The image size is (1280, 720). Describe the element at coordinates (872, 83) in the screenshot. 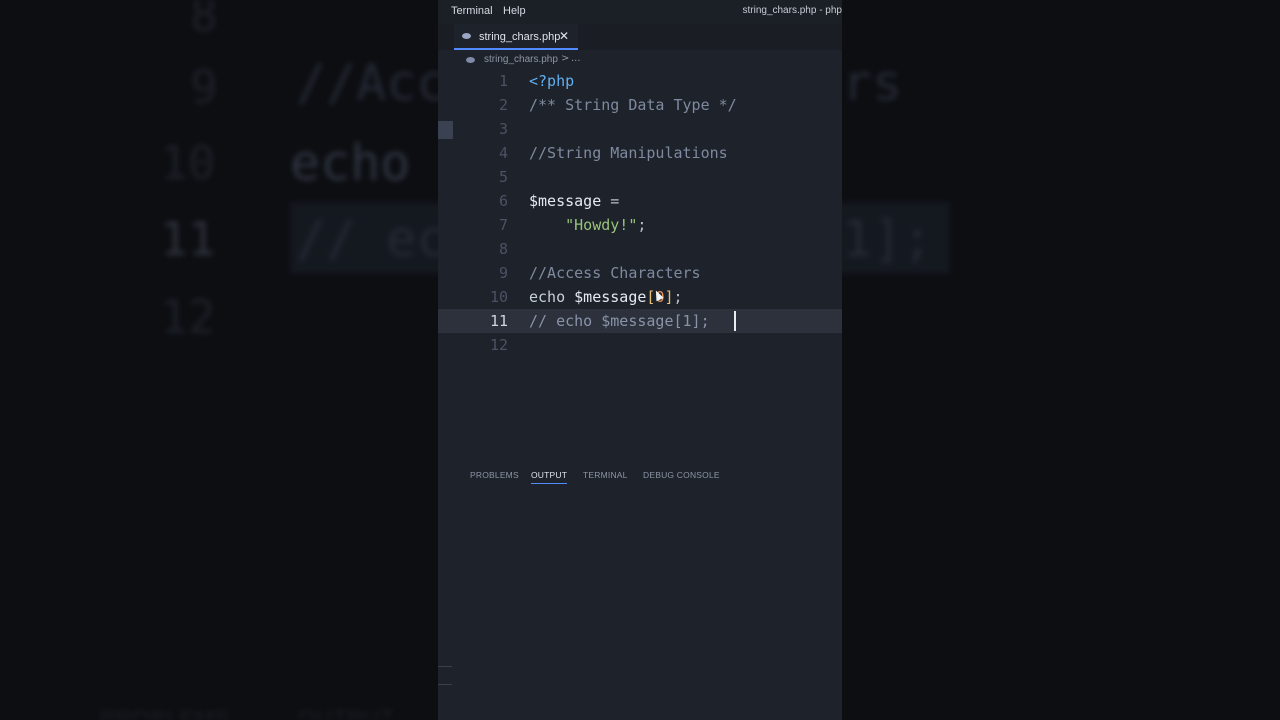

I see `background-code: rs` at that location.